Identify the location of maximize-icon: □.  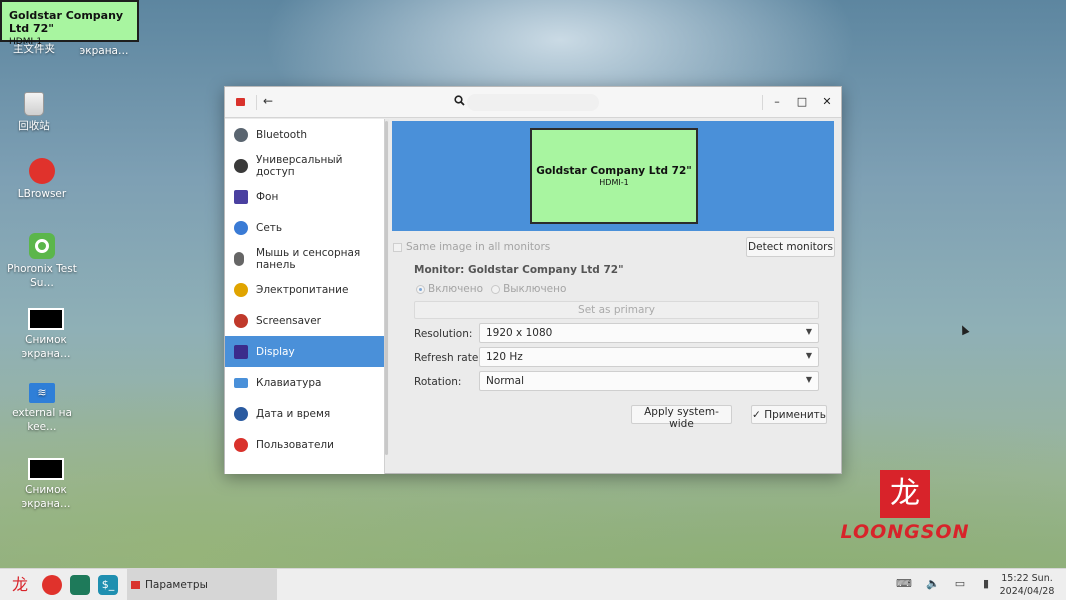
(802, 102).